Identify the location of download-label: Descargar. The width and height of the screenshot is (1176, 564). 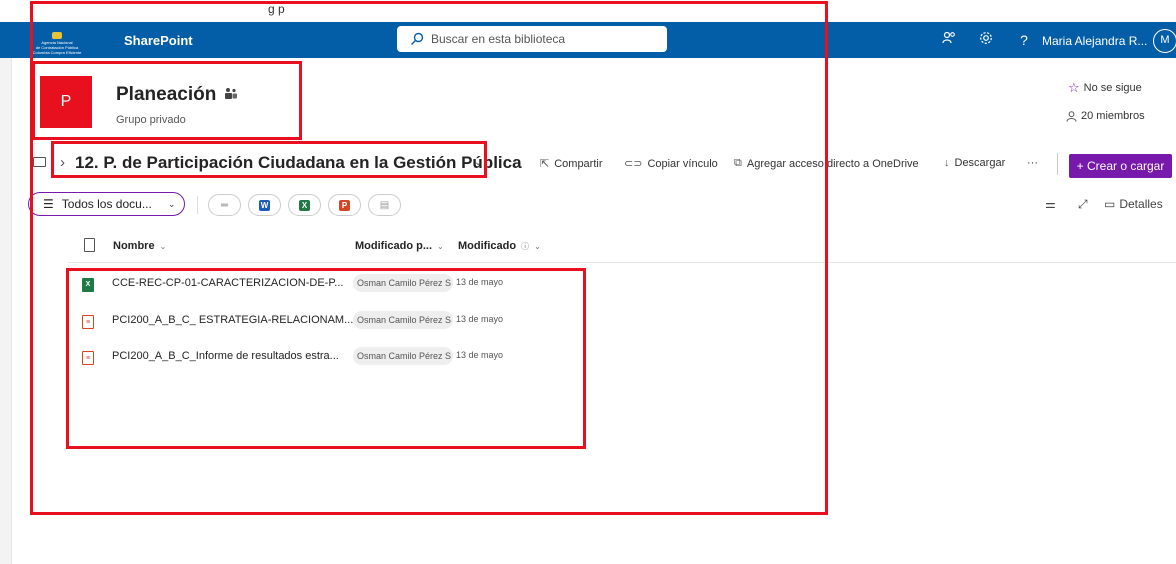
(980, 163).